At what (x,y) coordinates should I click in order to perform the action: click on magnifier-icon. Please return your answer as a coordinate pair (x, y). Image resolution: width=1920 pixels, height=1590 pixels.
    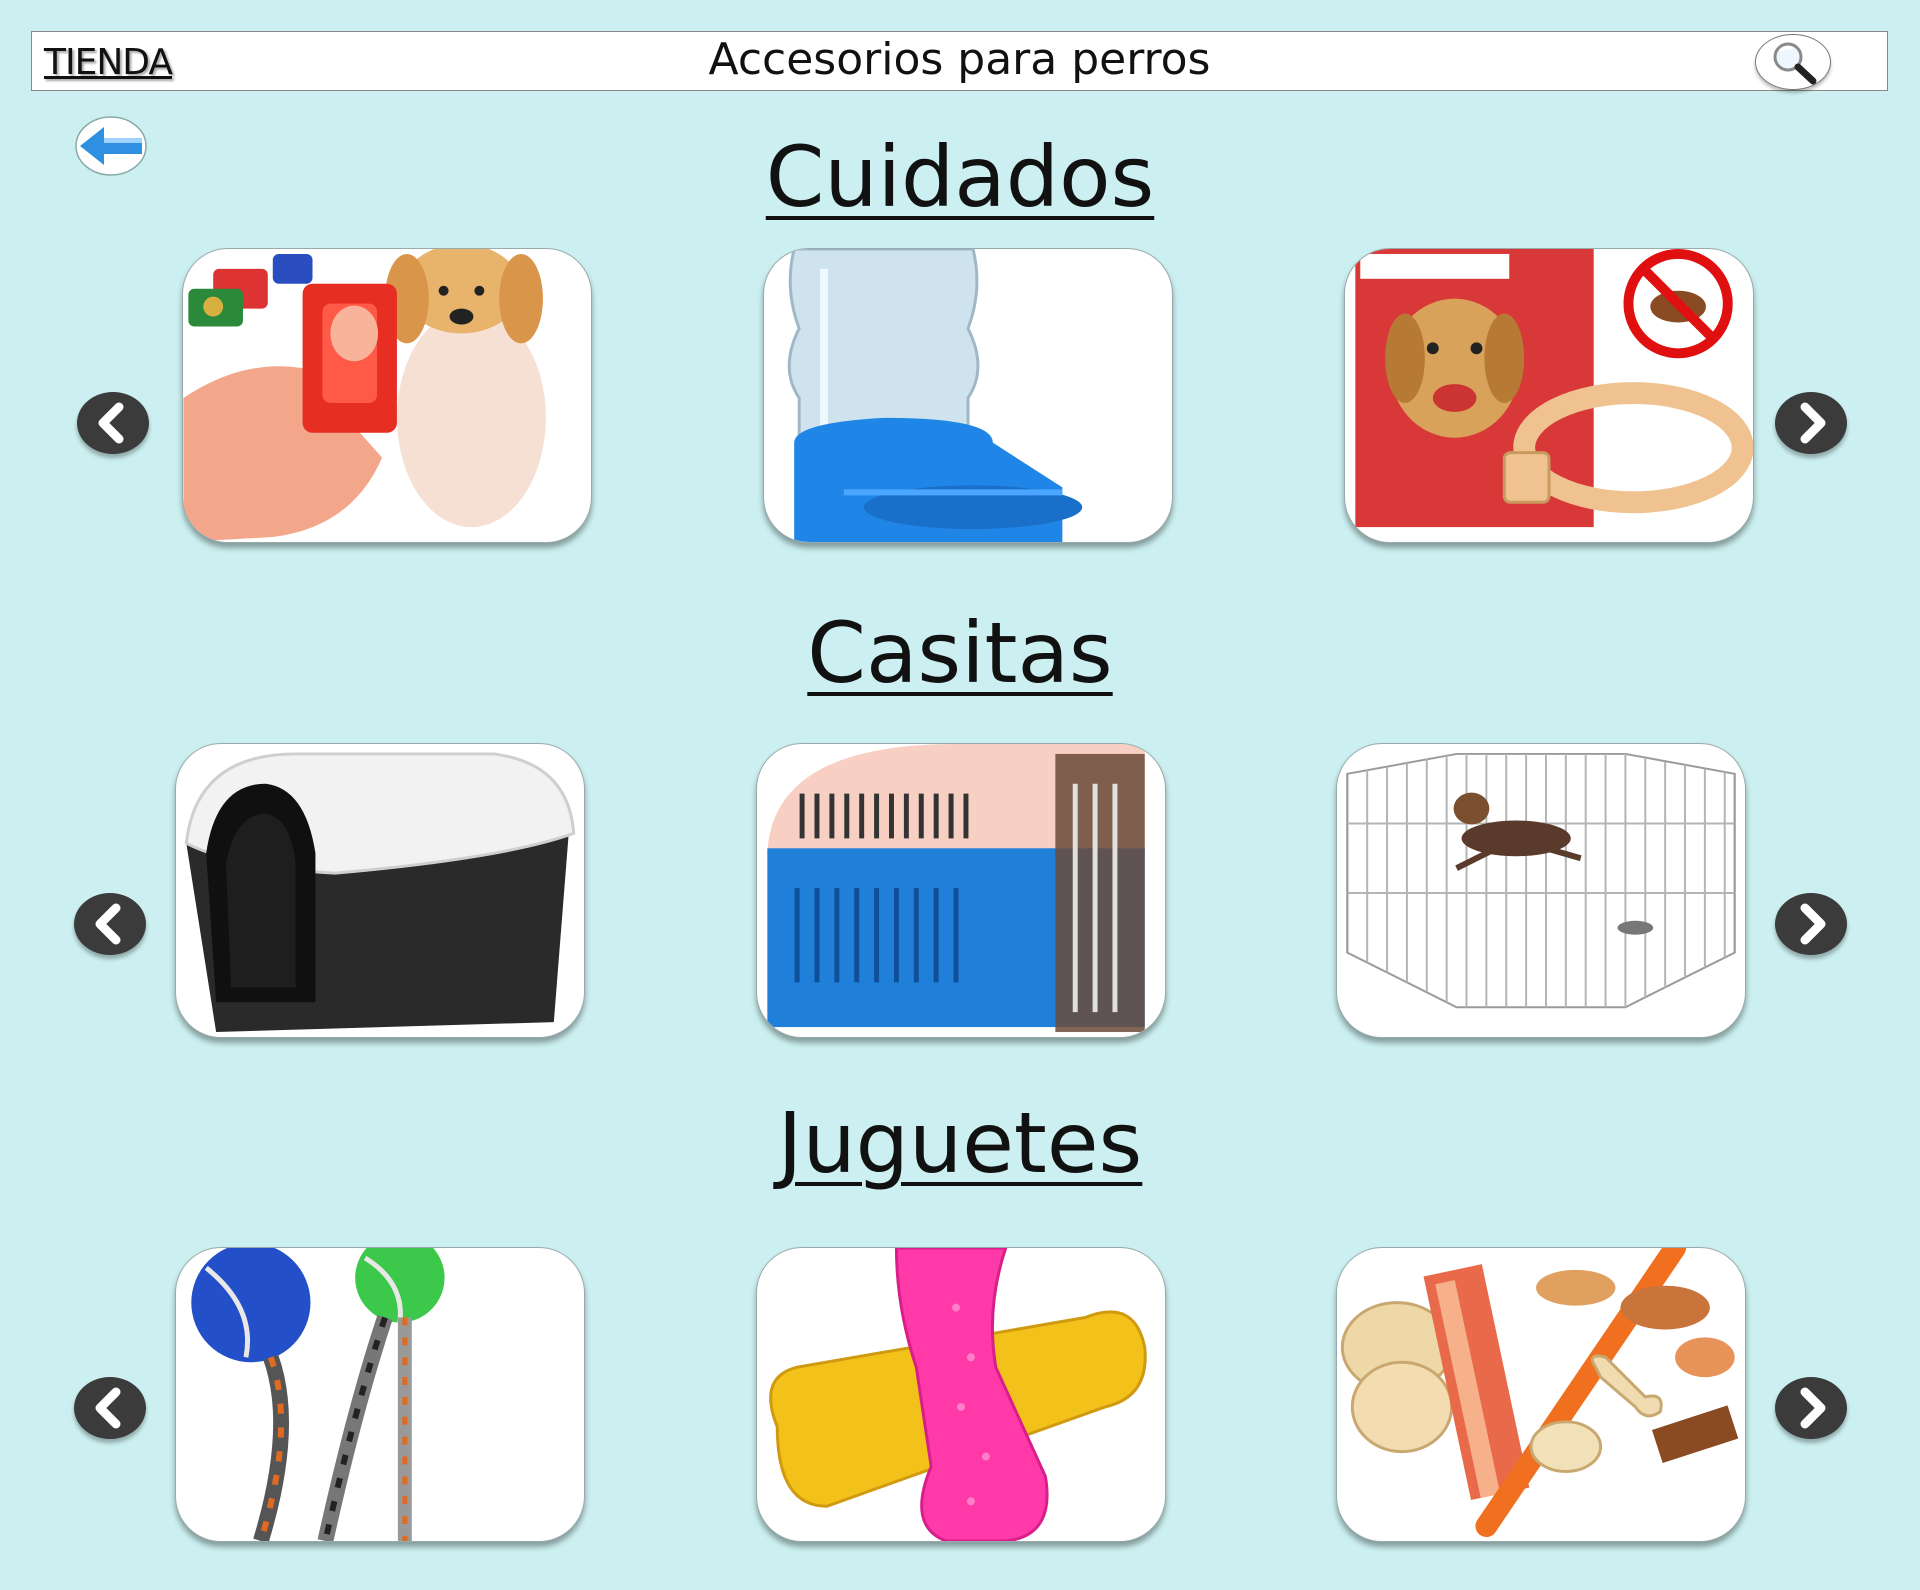
    Looking at the image, I should click on (1795, 63).